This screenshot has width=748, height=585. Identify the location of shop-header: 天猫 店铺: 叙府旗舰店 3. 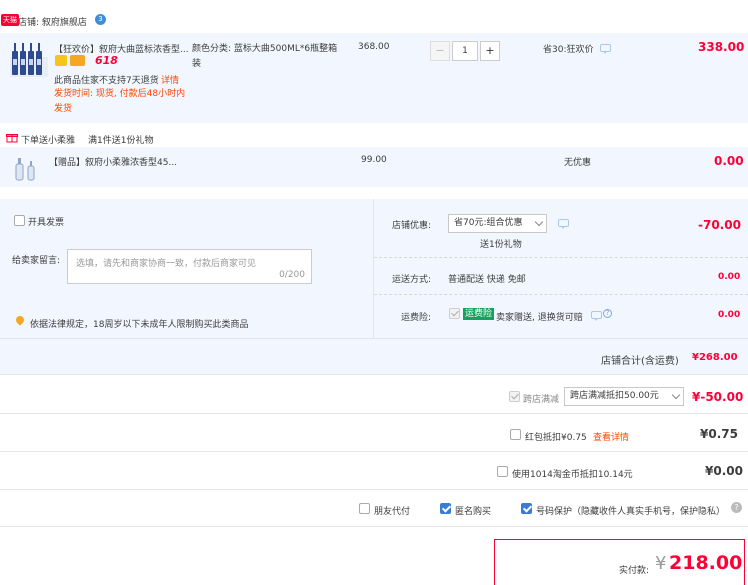
(374, 21).